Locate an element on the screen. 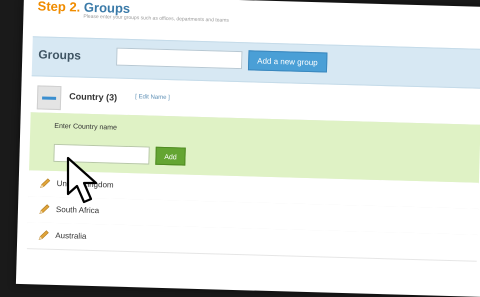 The width and height of the screenshot is (480, 297). country-name-label: Enter Country name is located at coordinates (86, 127).